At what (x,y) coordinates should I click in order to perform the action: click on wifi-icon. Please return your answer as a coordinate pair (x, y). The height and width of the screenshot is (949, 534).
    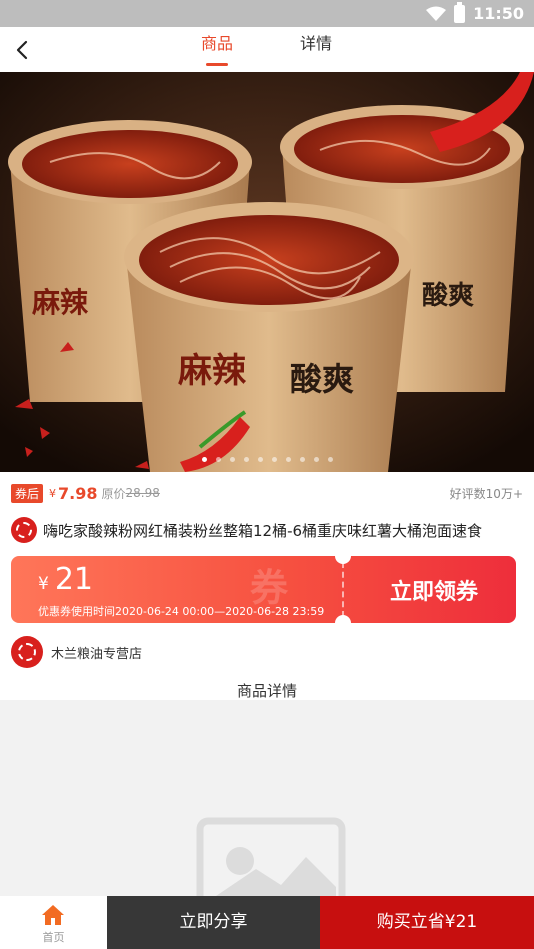
    Looking at the image, I should click on (436, 13).